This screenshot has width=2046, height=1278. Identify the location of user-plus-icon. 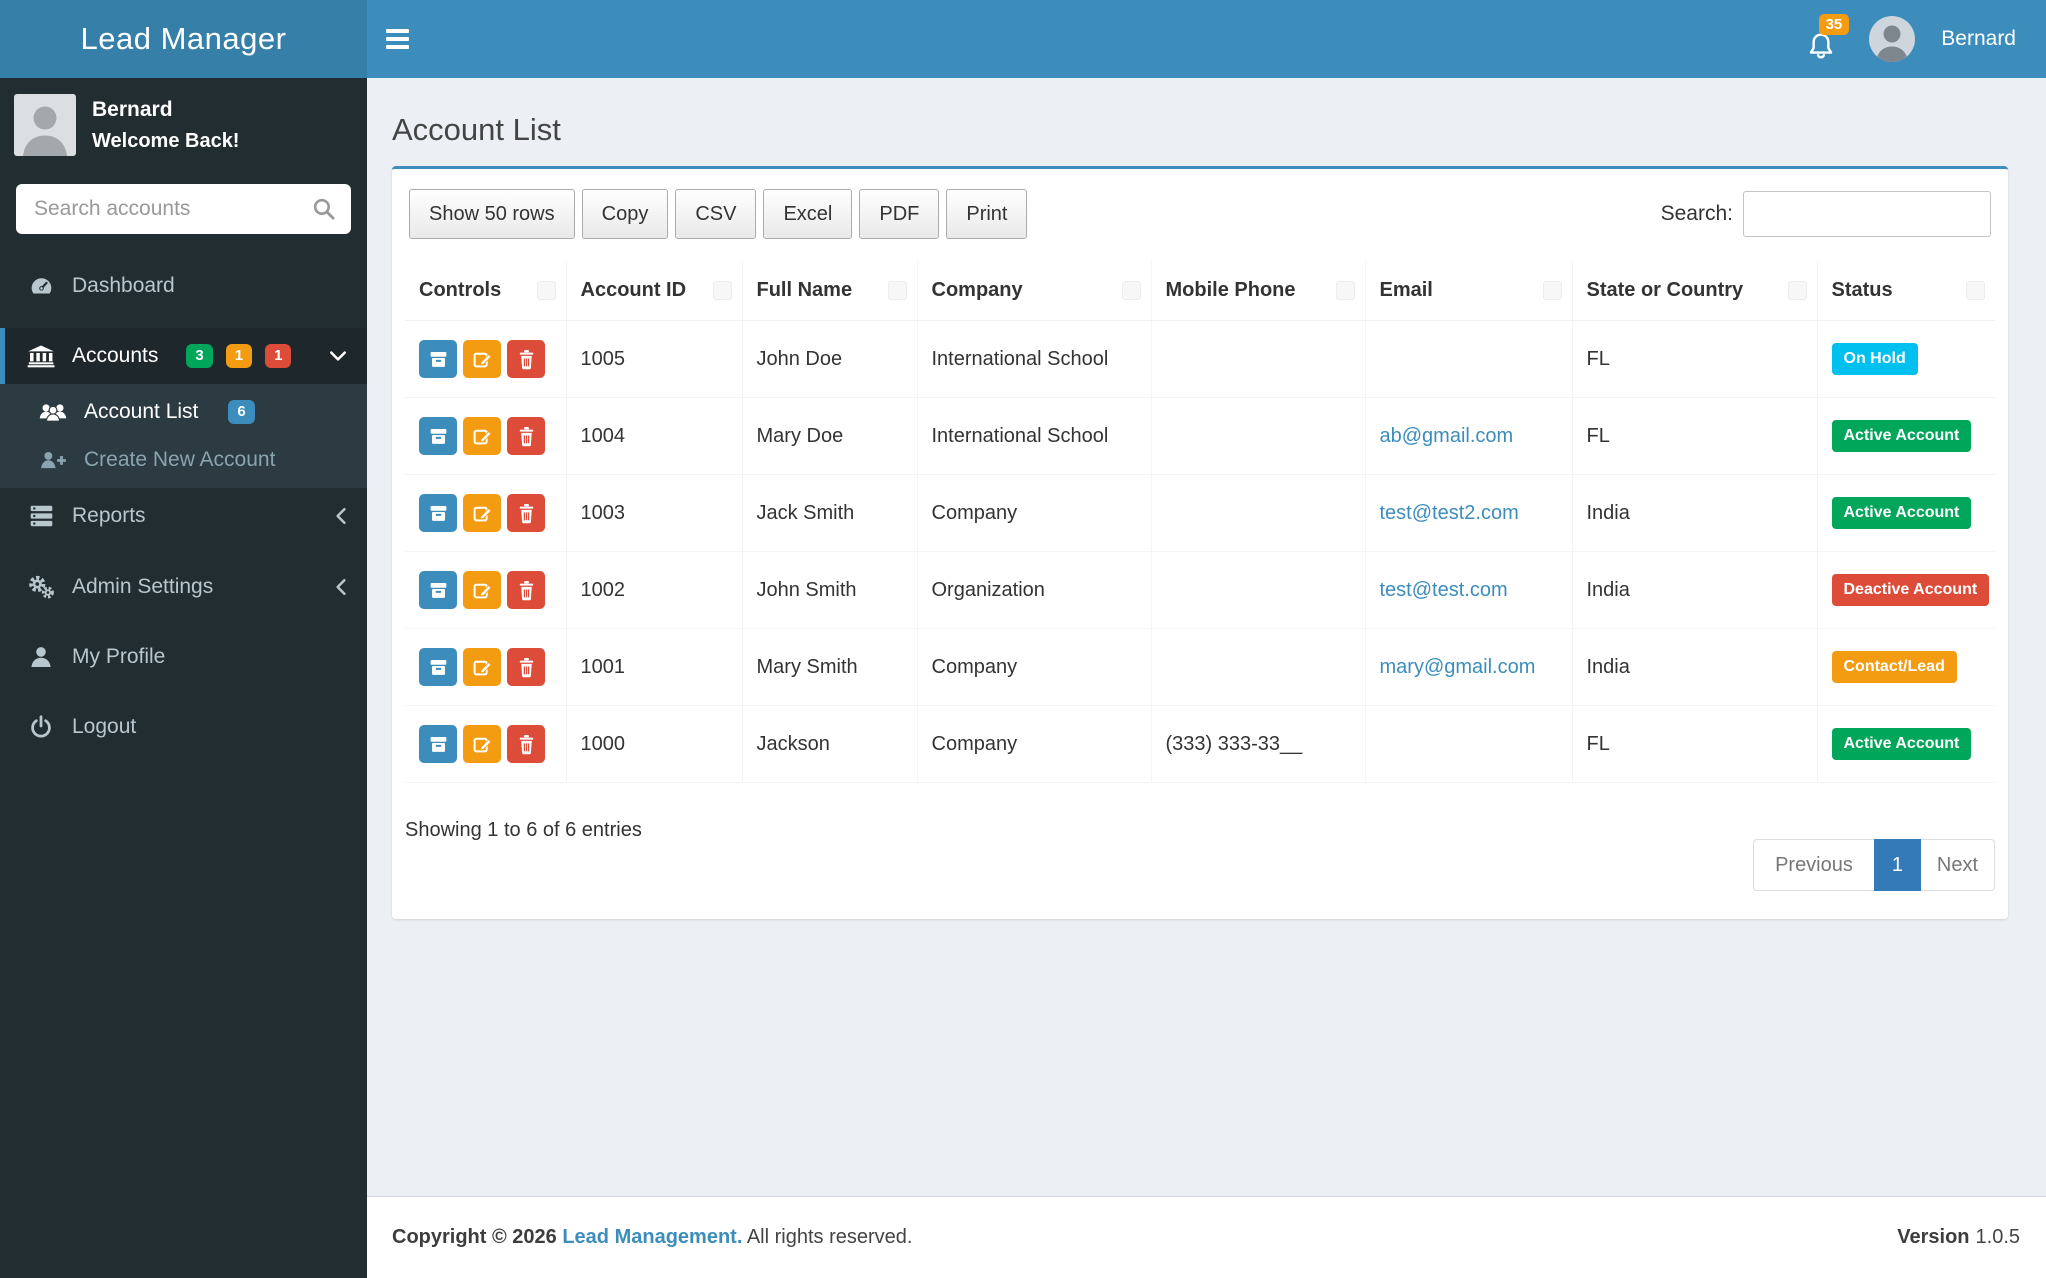
(53, 460).